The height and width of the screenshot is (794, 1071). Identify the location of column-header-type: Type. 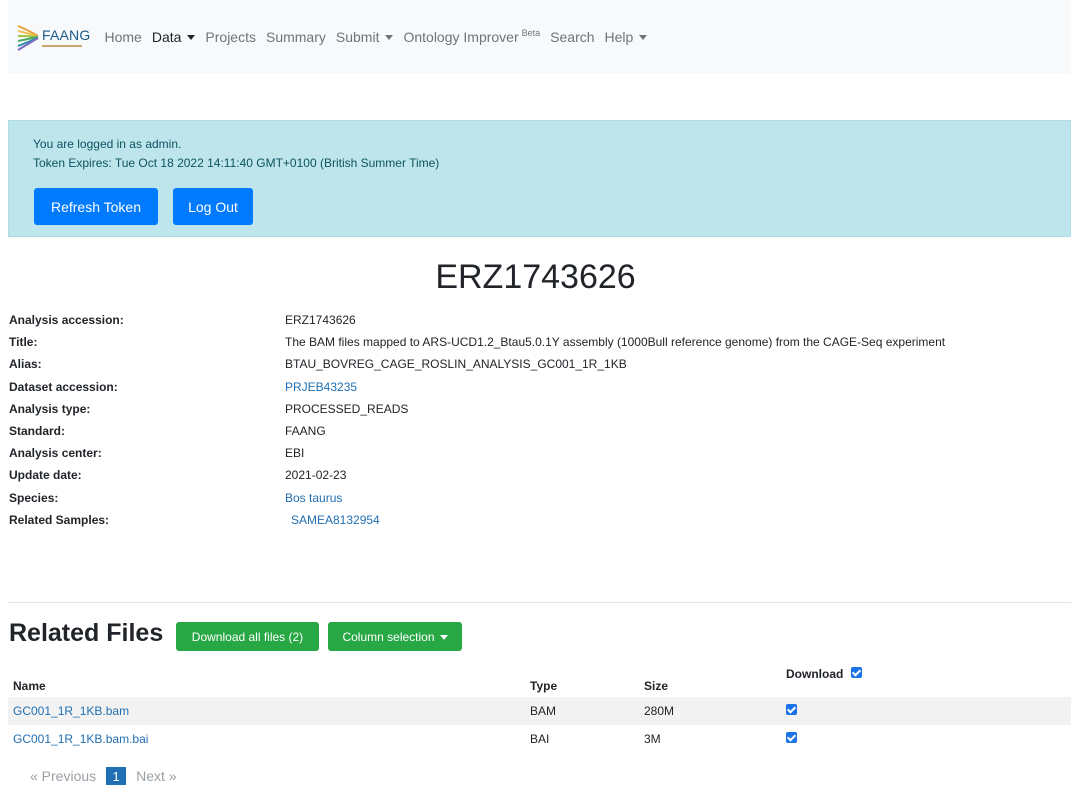
(543, 686).